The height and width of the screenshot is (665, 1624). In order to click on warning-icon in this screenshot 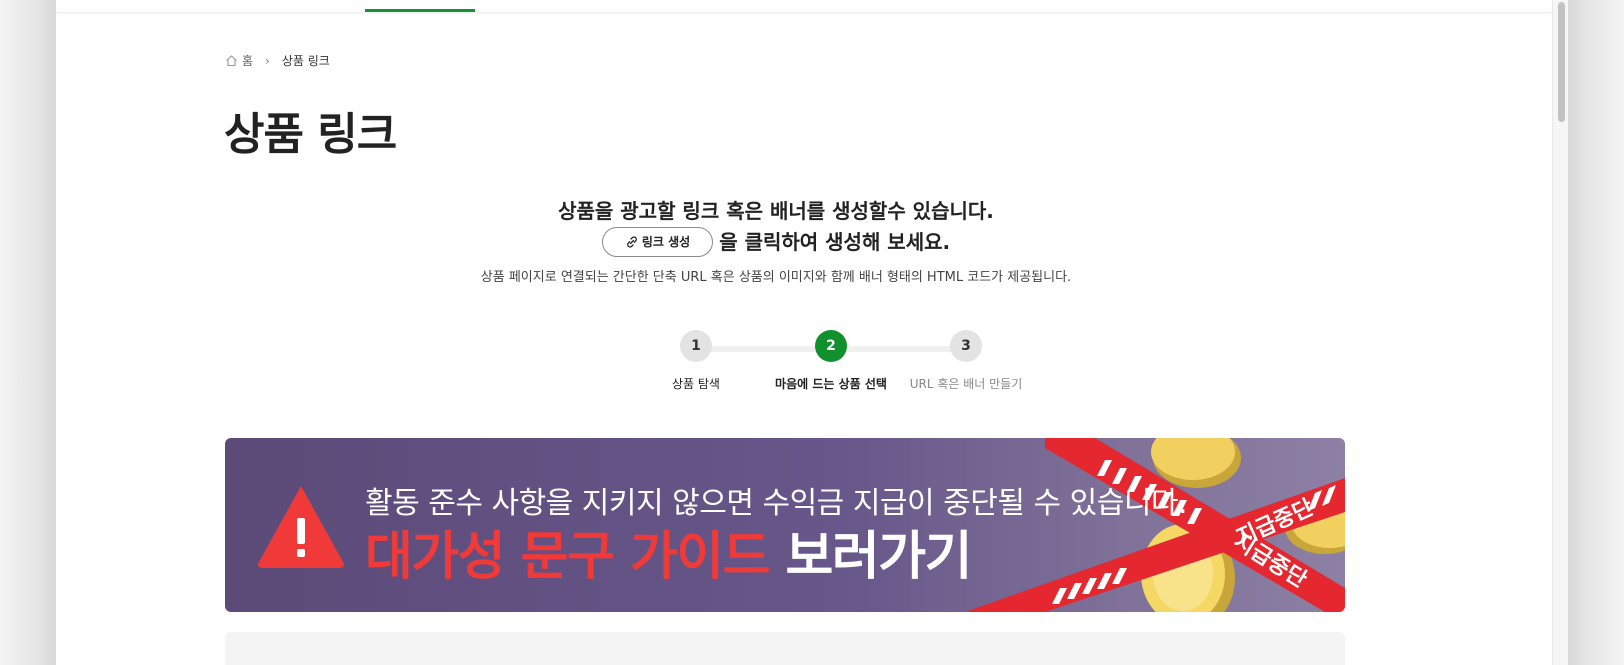, I will do `click(301, 527)`.